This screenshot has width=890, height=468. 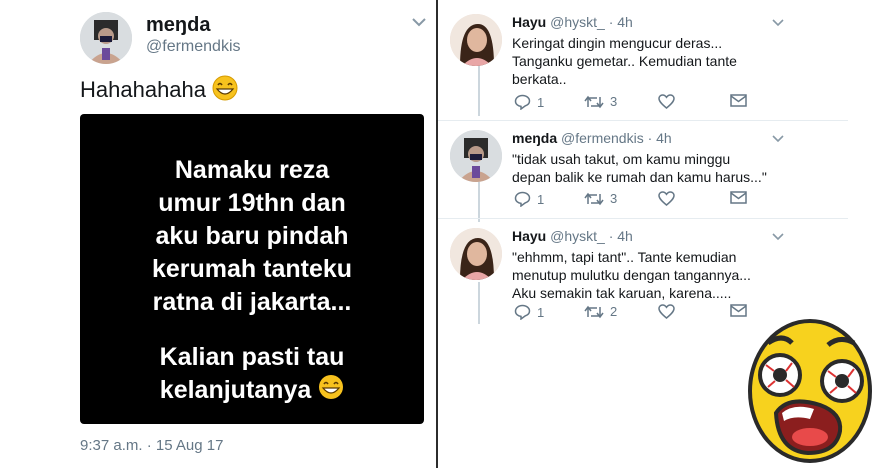 I want to click on reply-text-line: "ehhmm, tapi tant".. Tante kemudian, so click(x=624, y=257).